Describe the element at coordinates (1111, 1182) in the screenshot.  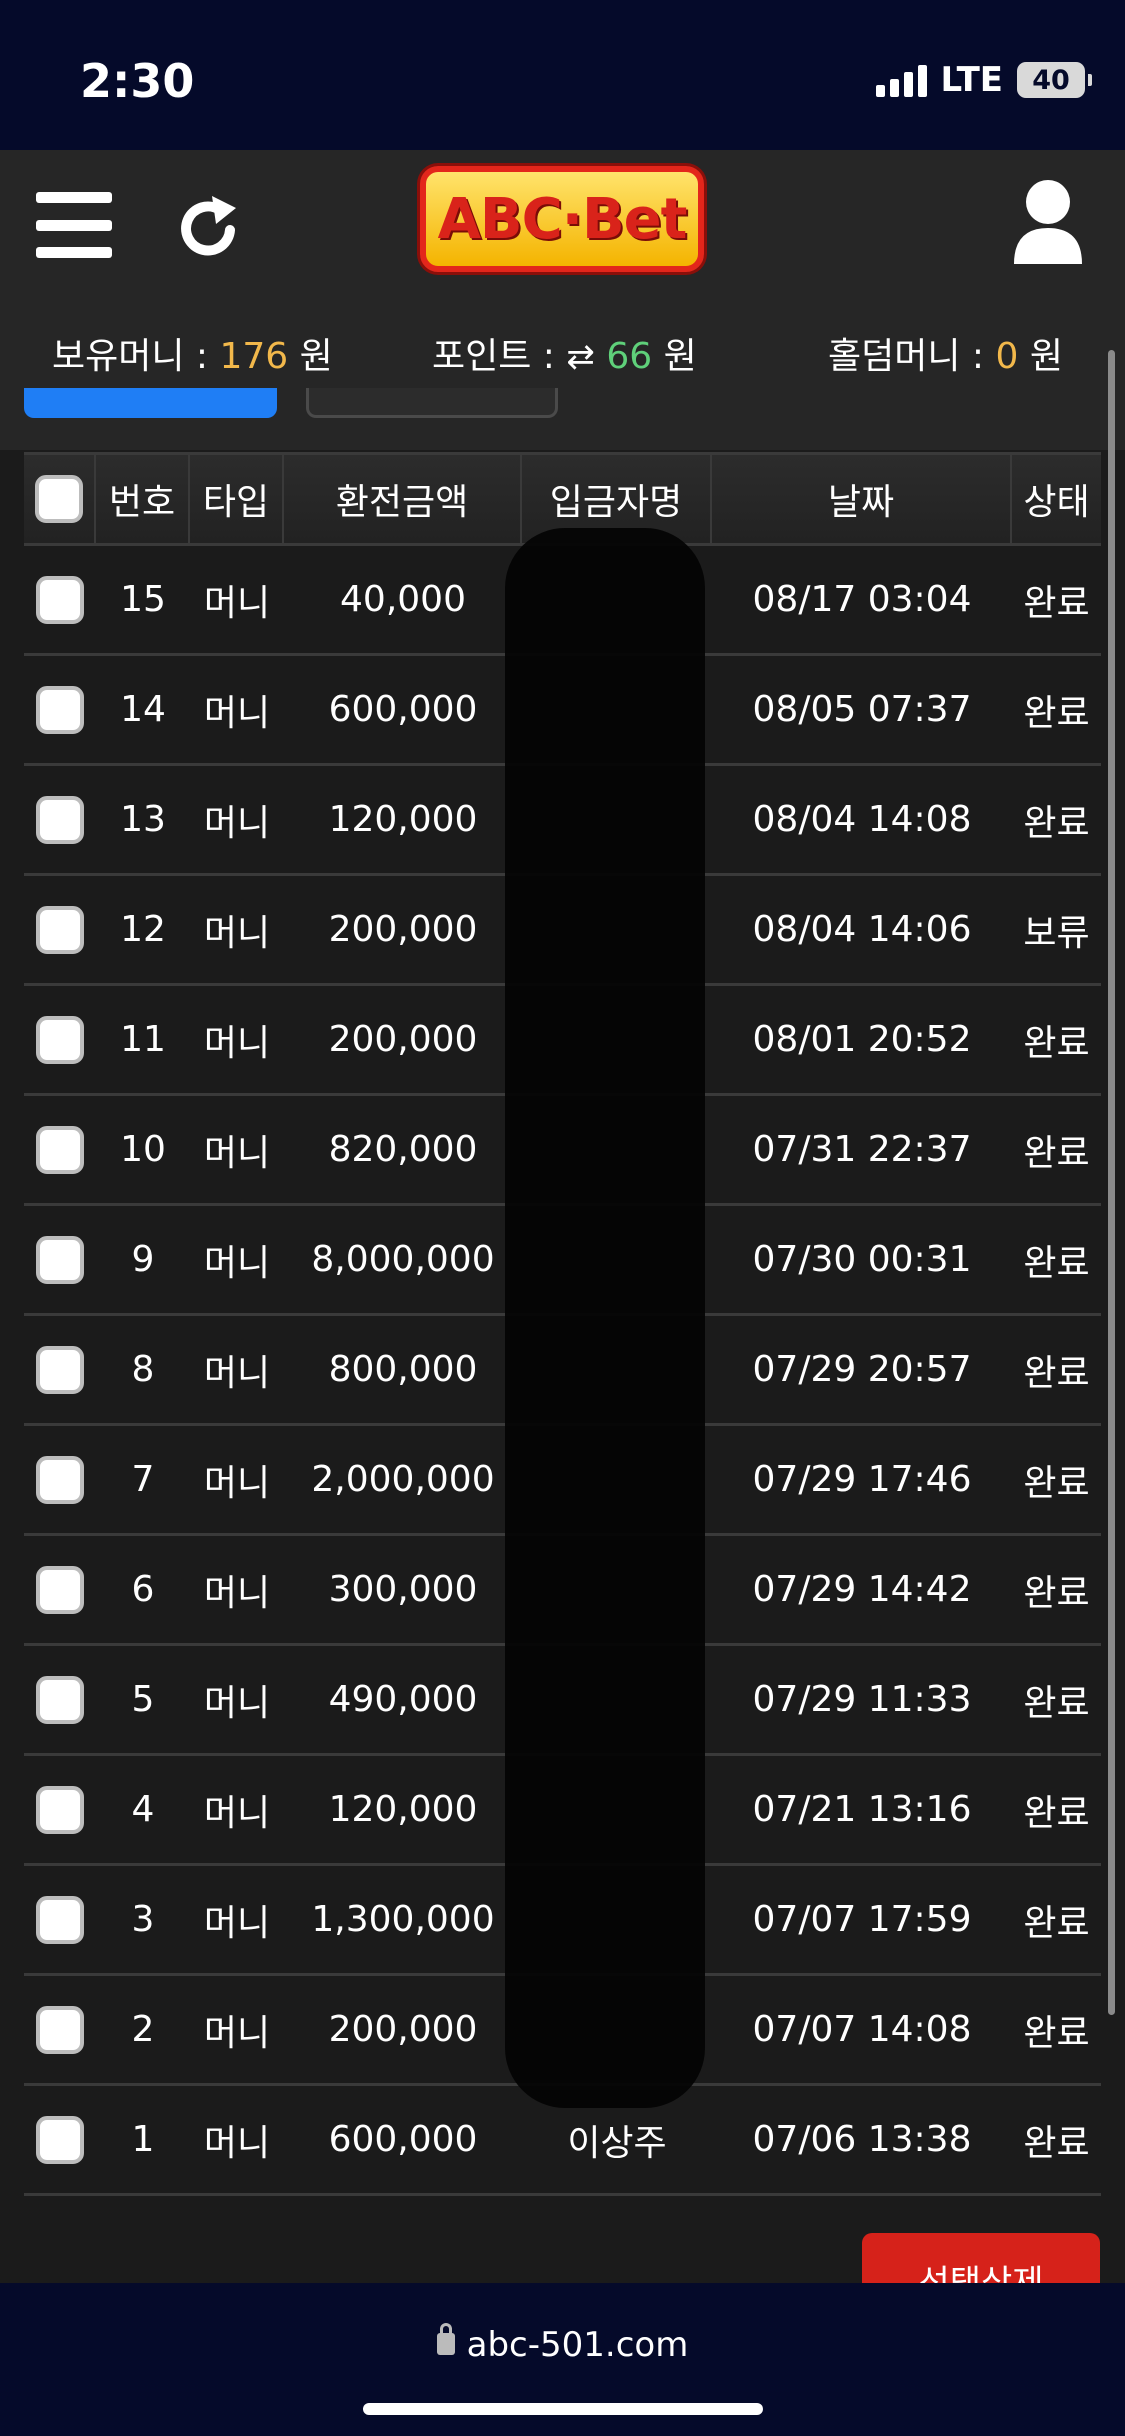
I see `scrollbar` at that location.